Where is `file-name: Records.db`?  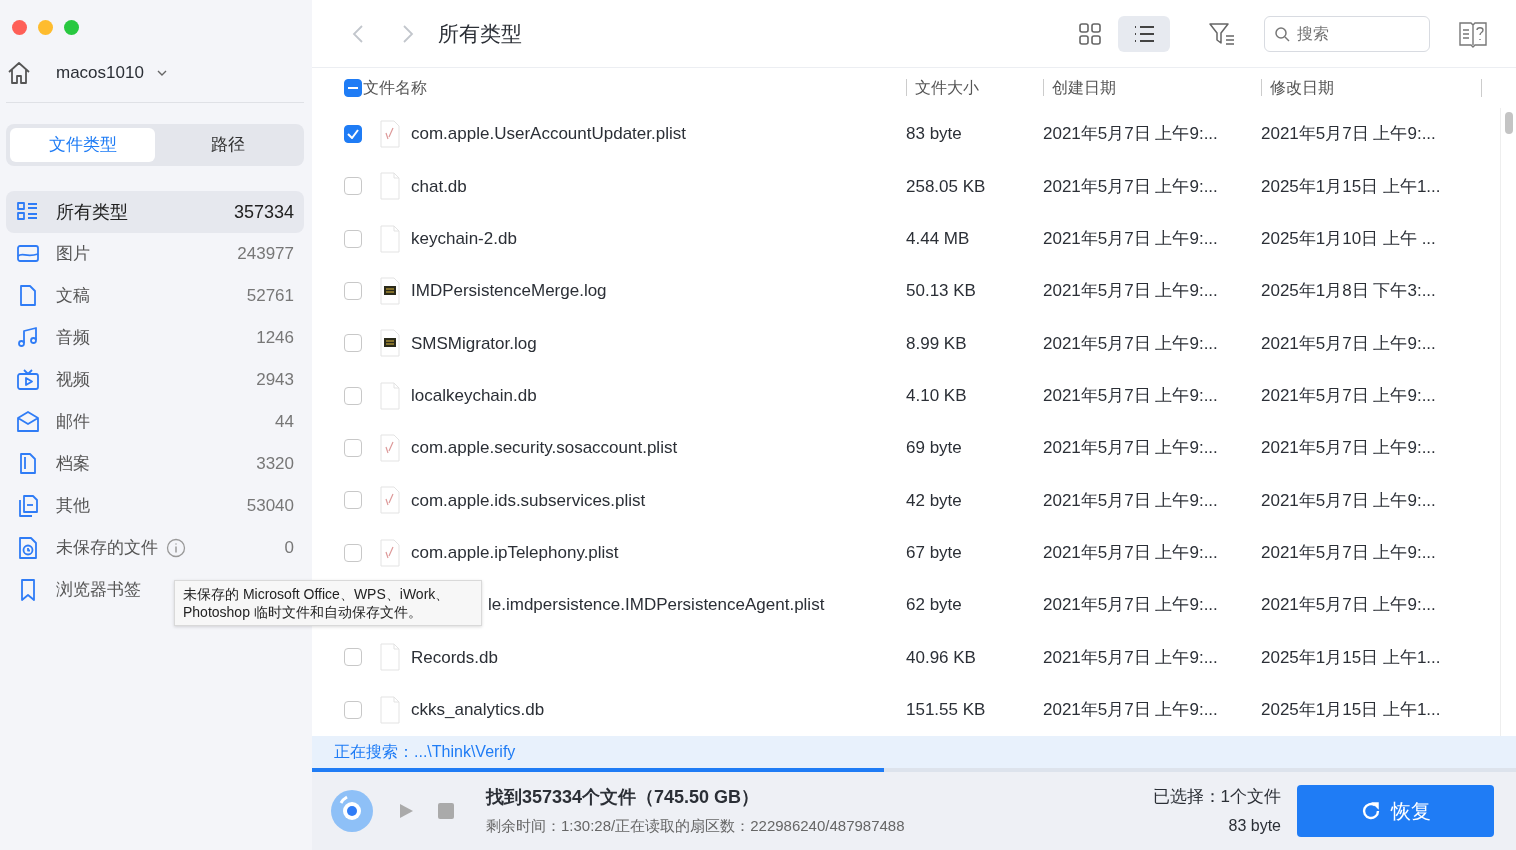
file-name: Records.db is located at coordinates (454, 657).